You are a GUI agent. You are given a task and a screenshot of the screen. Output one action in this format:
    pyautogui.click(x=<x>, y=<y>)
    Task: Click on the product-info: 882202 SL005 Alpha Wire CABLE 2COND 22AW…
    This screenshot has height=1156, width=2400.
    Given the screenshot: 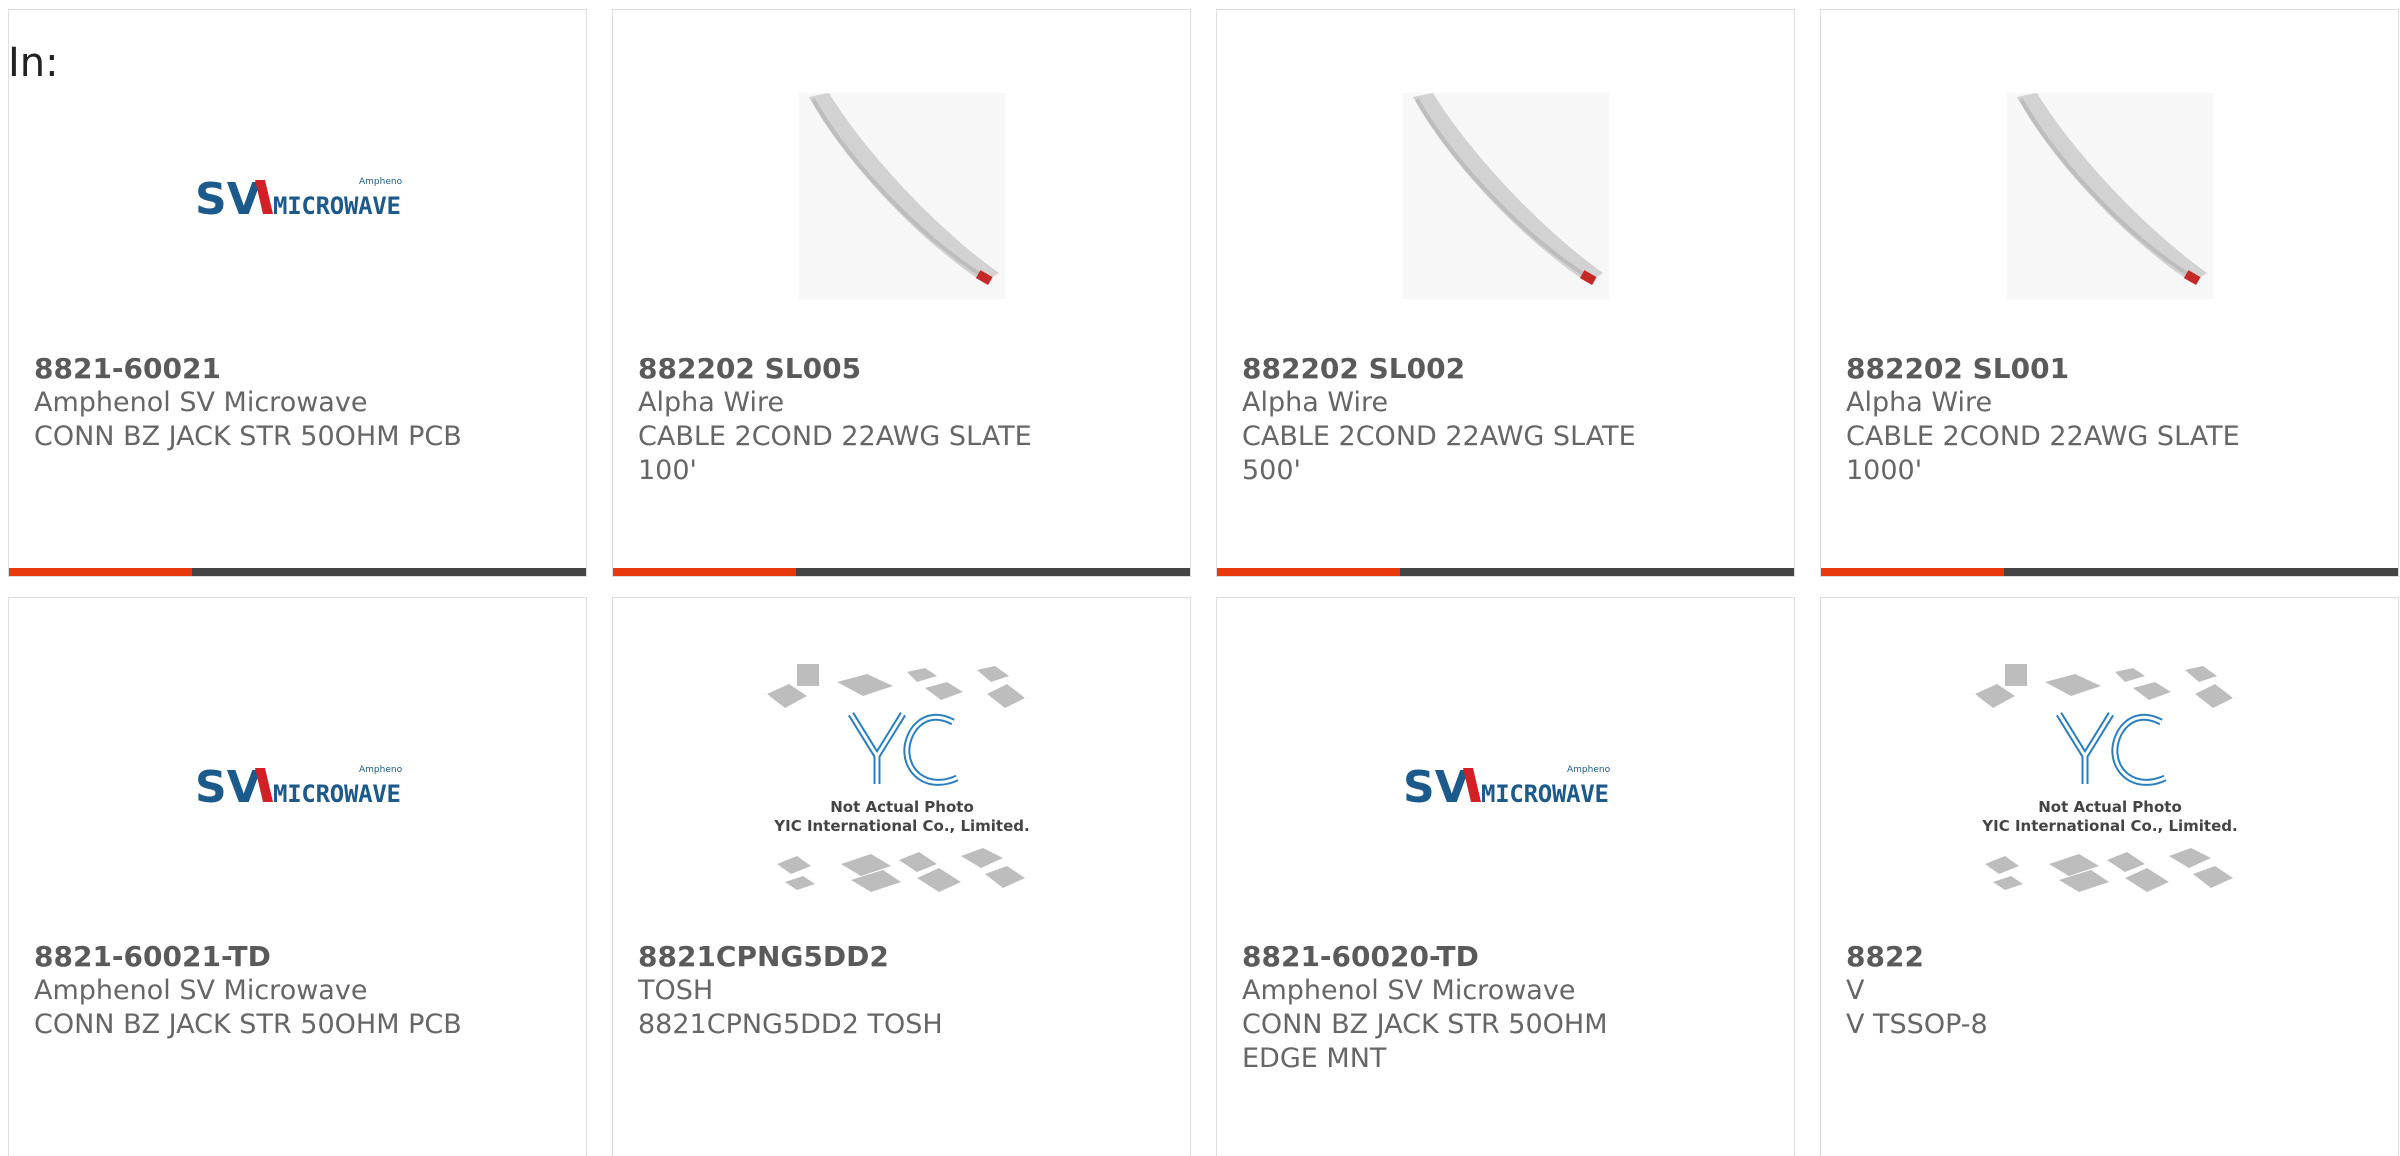 What is the action you would take?
    pyautogui.click(x=853, y=420)
    